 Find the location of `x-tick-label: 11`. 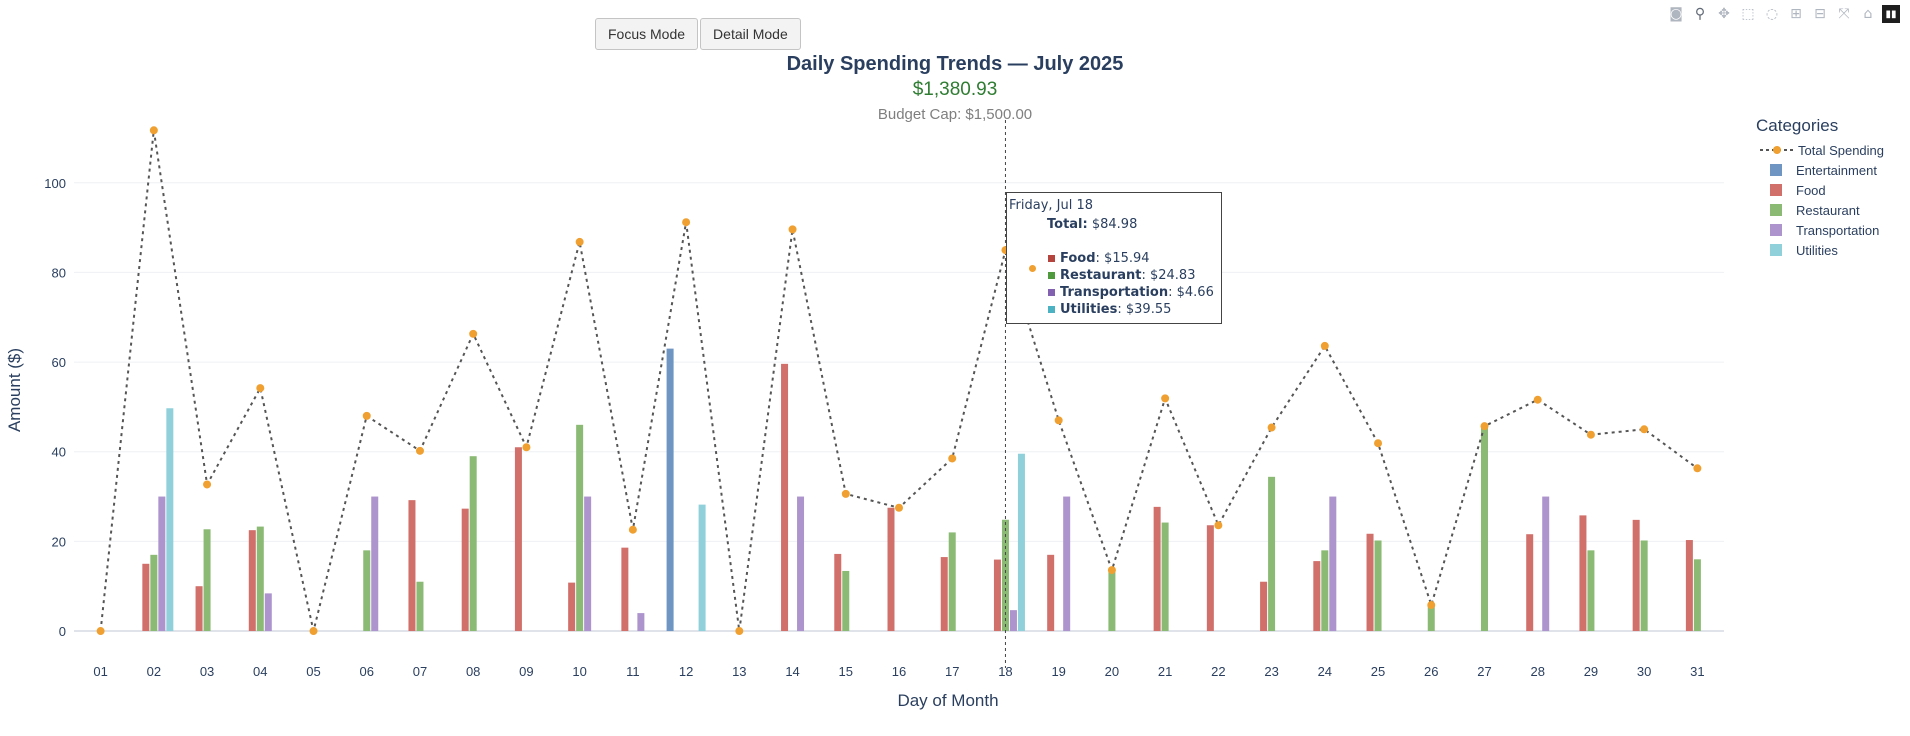

x-tick-label: 11 is located at coordinates (633, 671).